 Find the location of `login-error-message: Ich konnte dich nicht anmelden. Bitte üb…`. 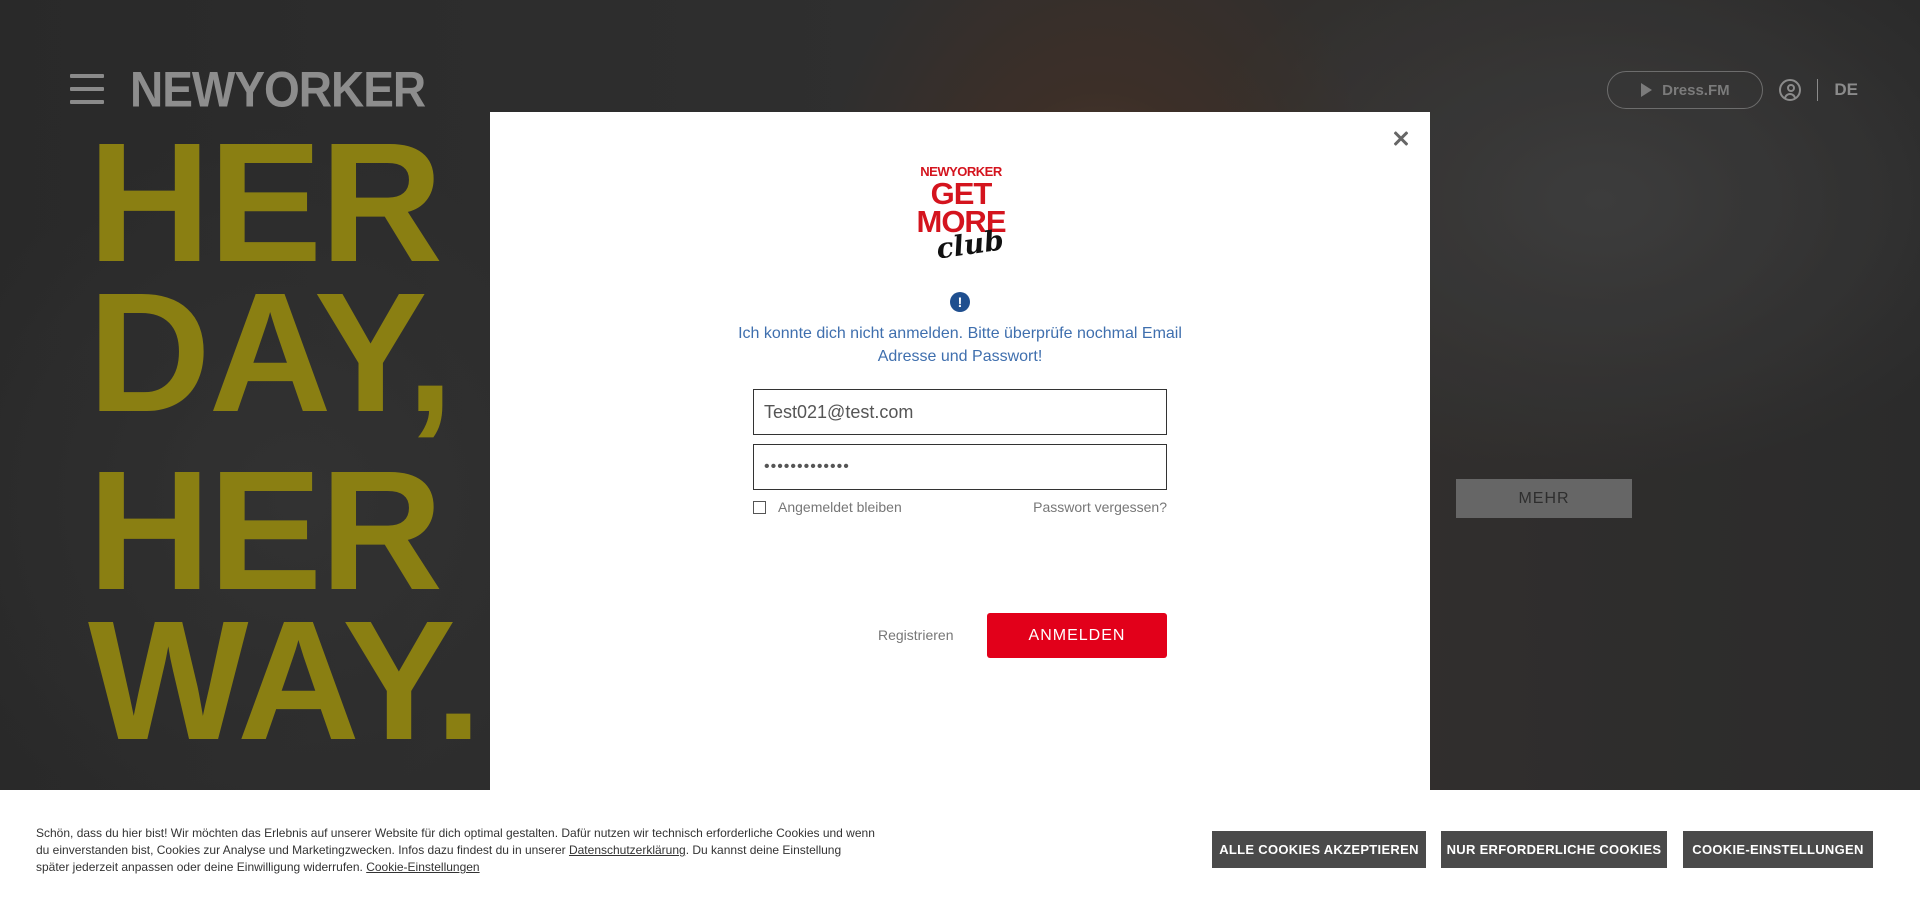

login-error-message: Ich konnte dich nicht anmelden. Bitte üb… is located at coordinates (960, 345).